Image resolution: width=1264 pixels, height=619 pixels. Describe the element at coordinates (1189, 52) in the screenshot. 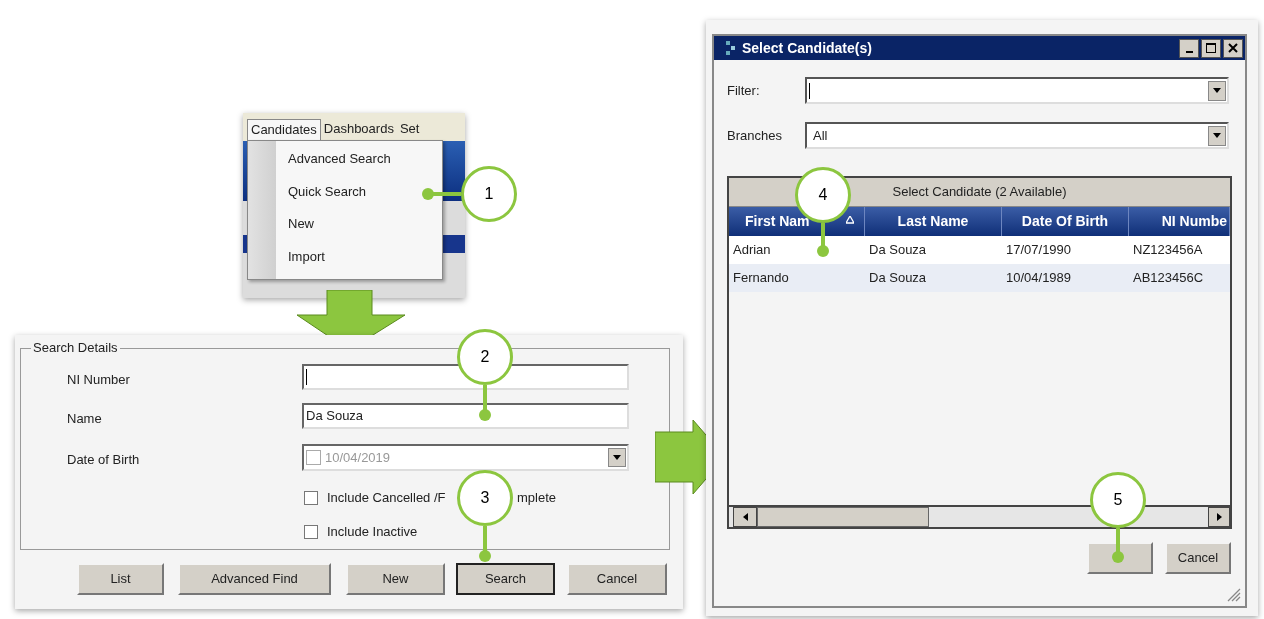

I see `minimize-icon` at that location.